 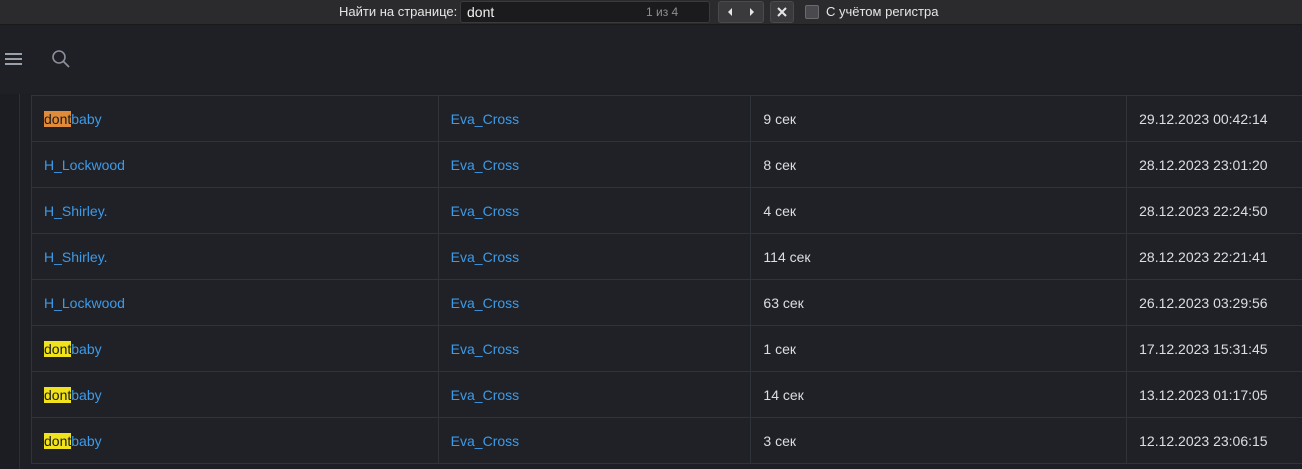 I want to click on close-icon, so click(x=782, y=12).